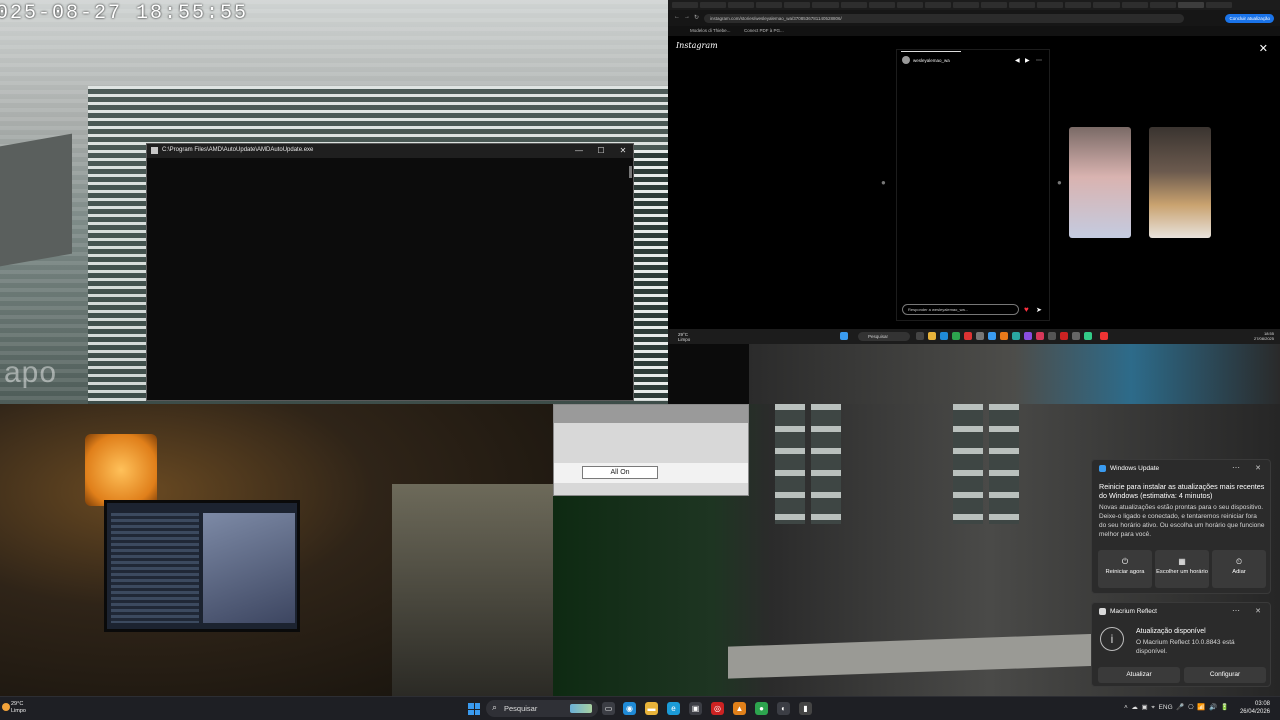 The image size is (1280, 720). What do you see at coordinates (18, 708) in the screenshot?
I see `weather-widget: 29°C Limpo` at bounding box center [18, 708].